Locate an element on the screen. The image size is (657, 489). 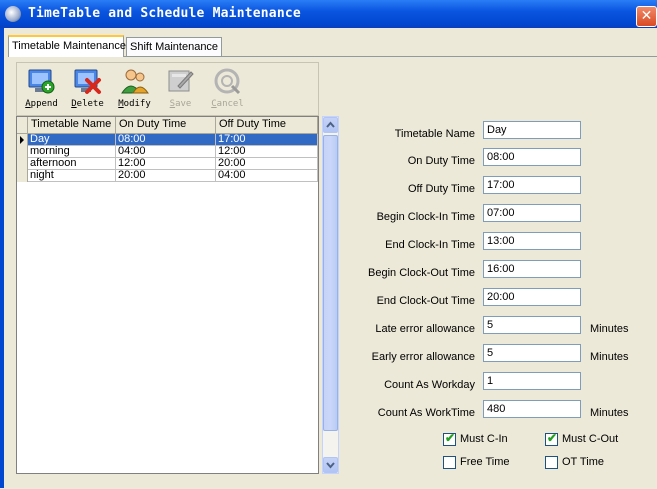
tab-timetable-maintenance: Timetable Maintenance is located at coordinates (67, 46).